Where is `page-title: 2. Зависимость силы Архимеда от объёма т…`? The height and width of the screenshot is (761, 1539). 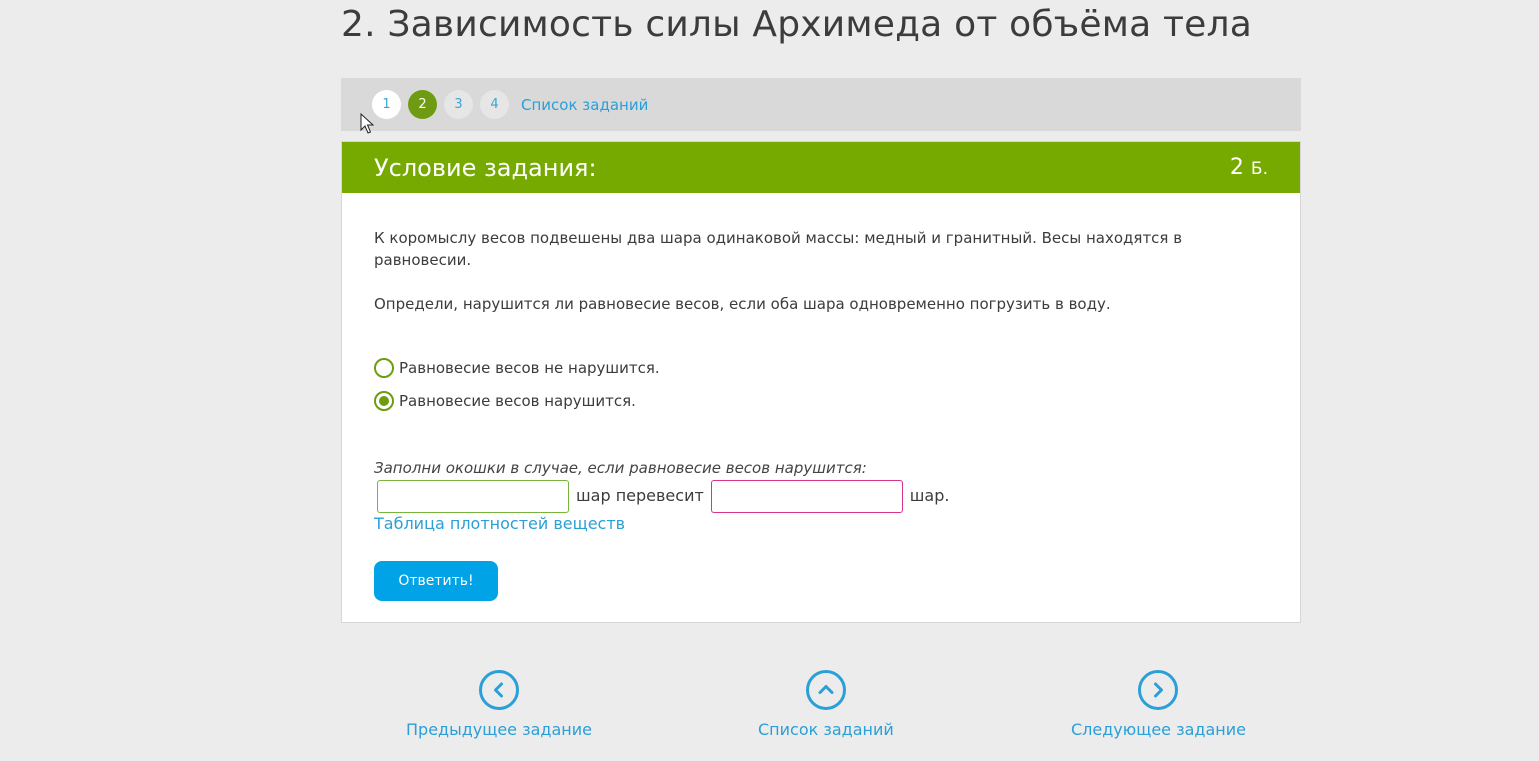 page-title: 2. Зависимость силы Архимеда от объёма т… is located at coordinates (796, 24).